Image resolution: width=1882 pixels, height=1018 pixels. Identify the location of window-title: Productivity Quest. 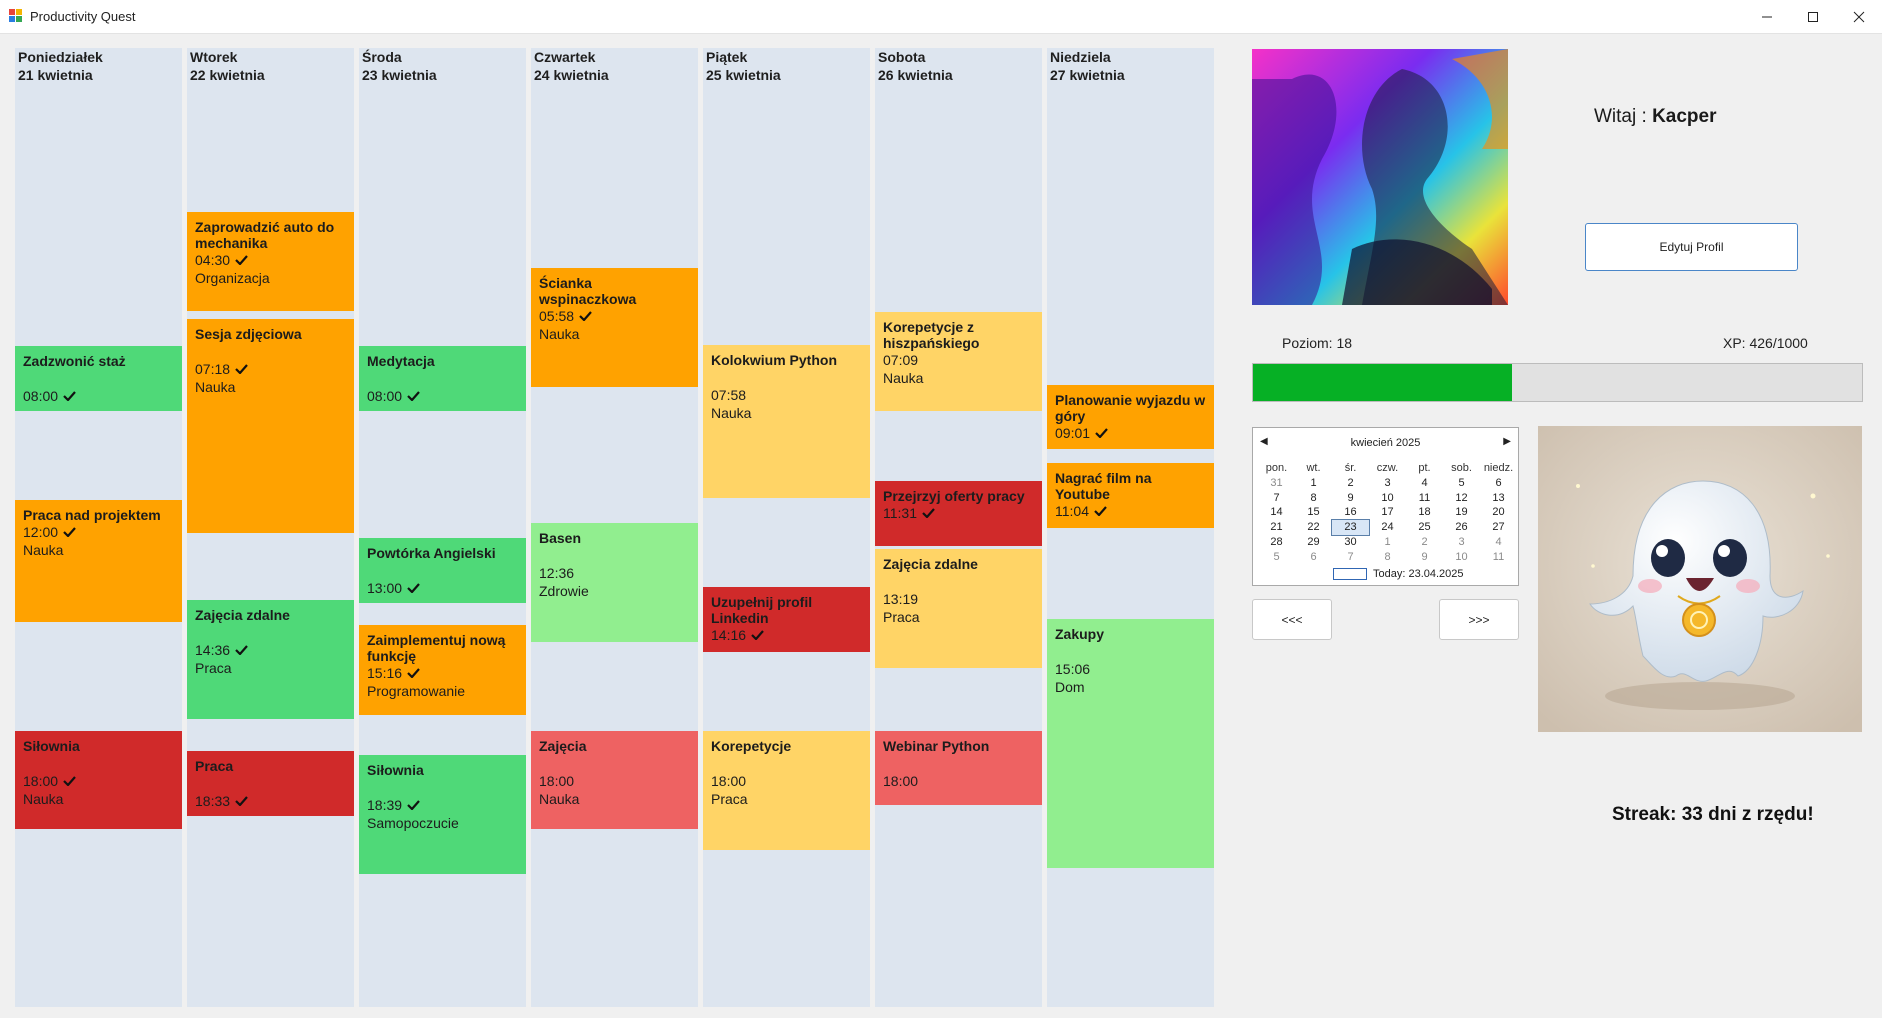
(83, 16).